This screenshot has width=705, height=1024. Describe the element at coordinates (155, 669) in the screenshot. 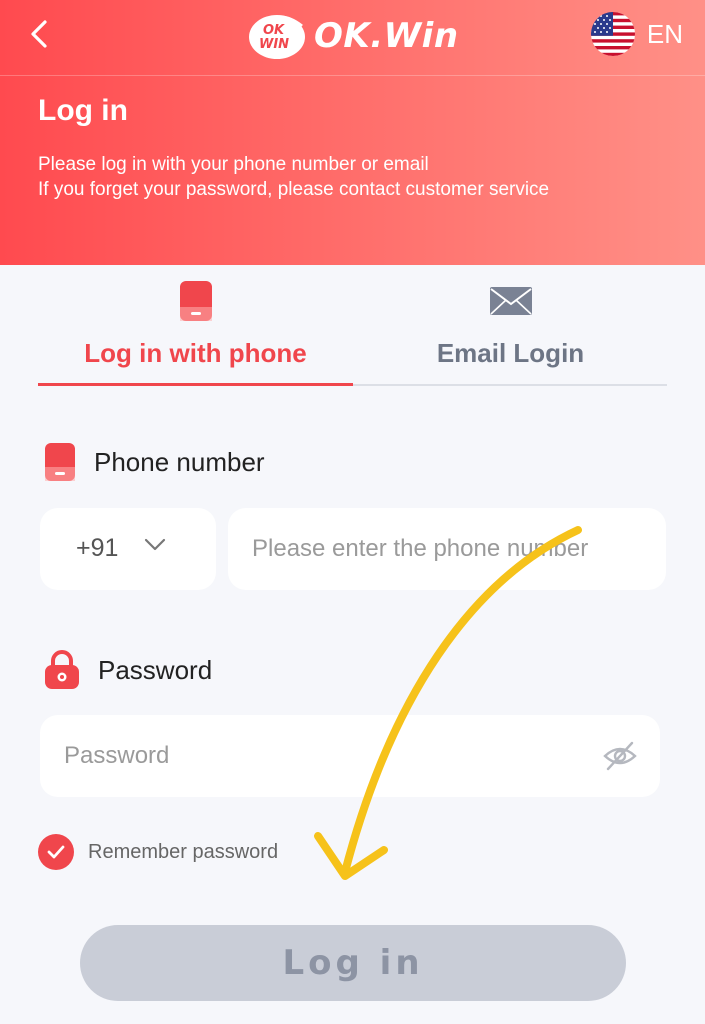

I see `password-label-text: Password` at that location.